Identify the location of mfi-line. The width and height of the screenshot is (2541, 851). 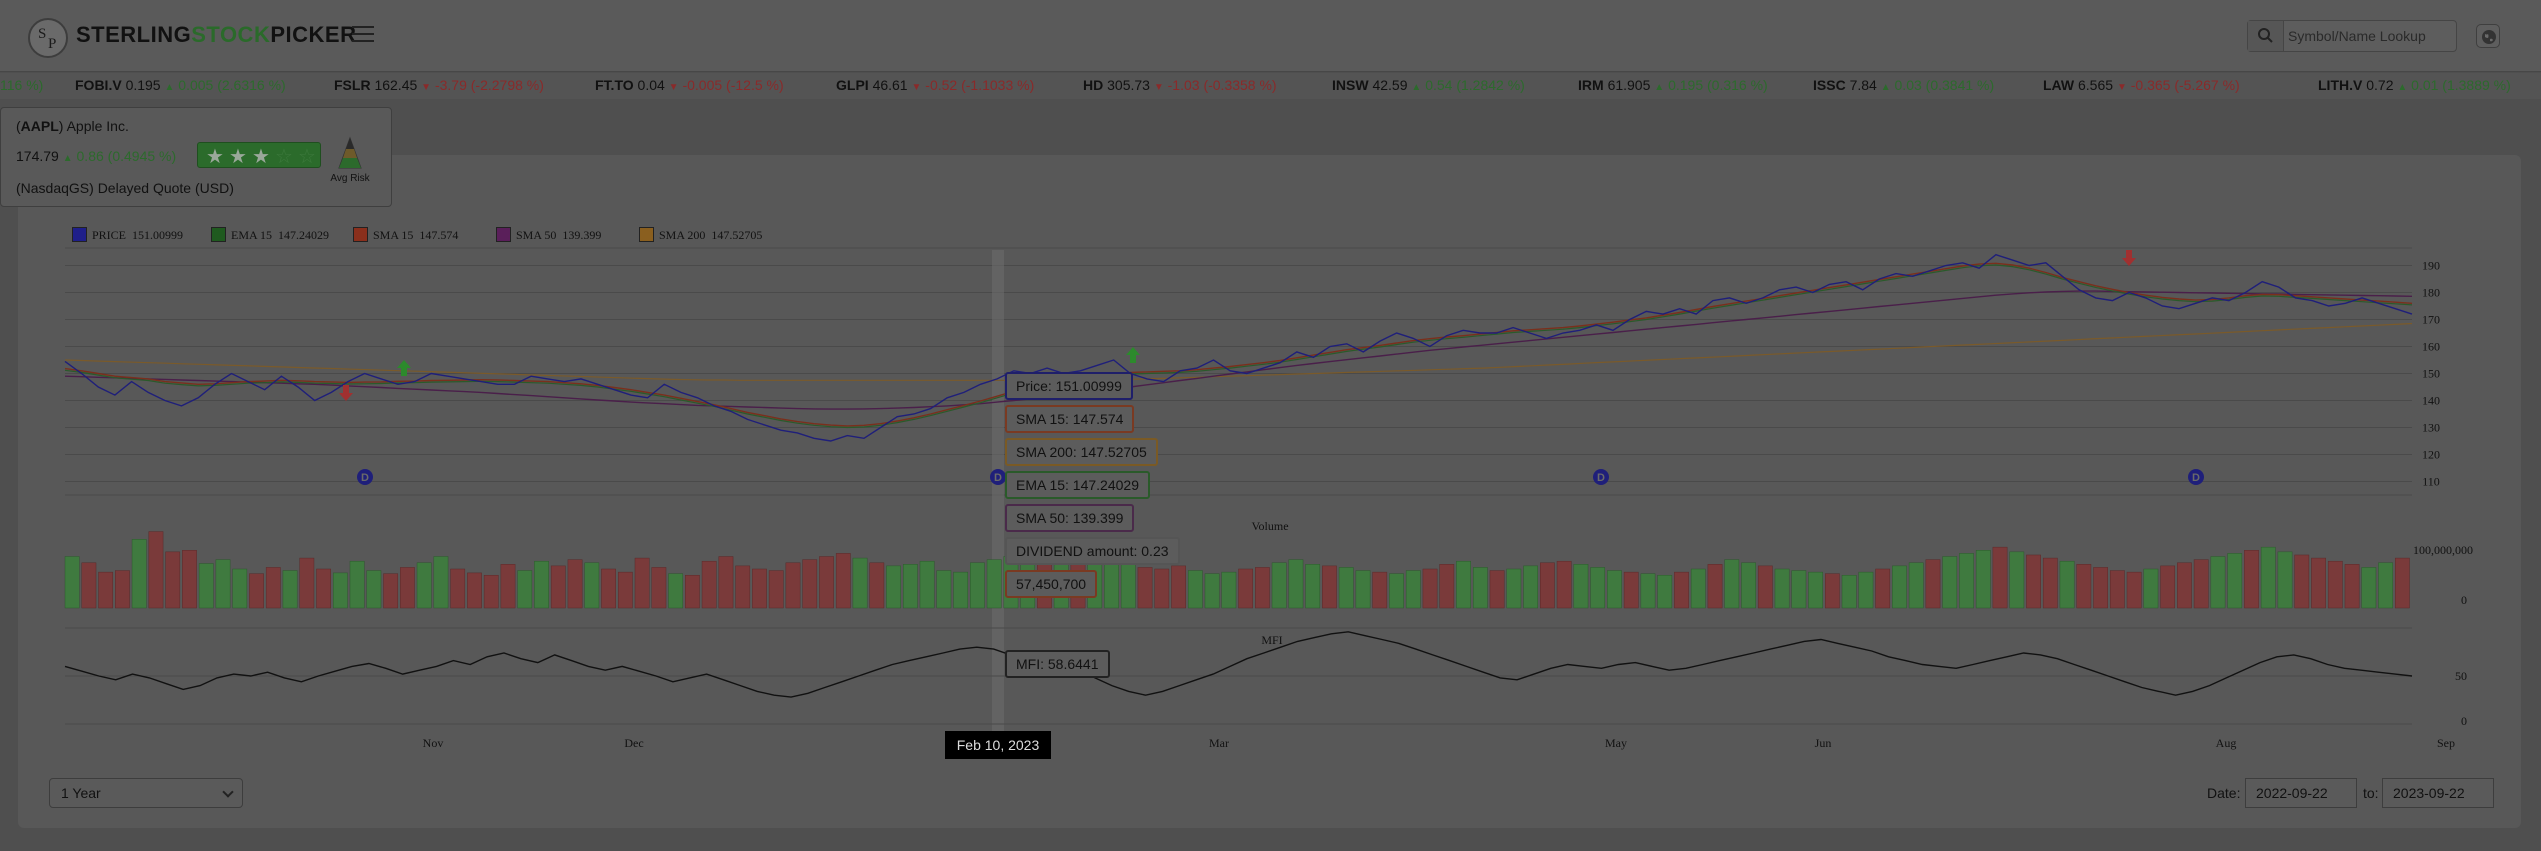
(1238, 664).